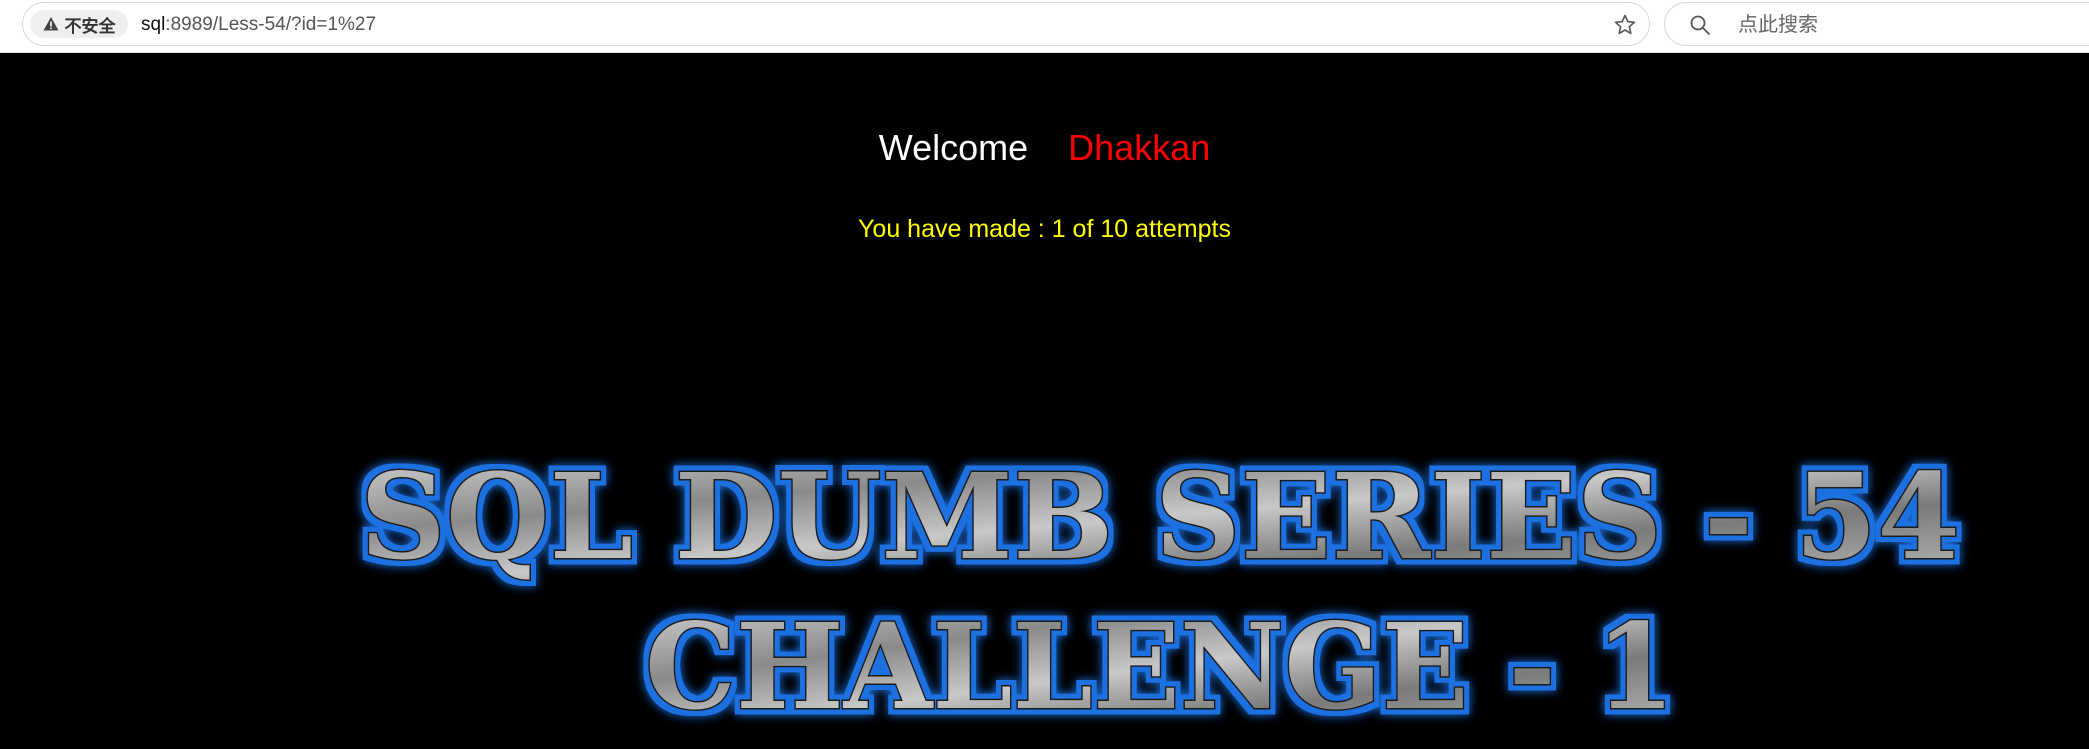  I want to click on search-placeholder: 点此搜索, so click(1778, 25).